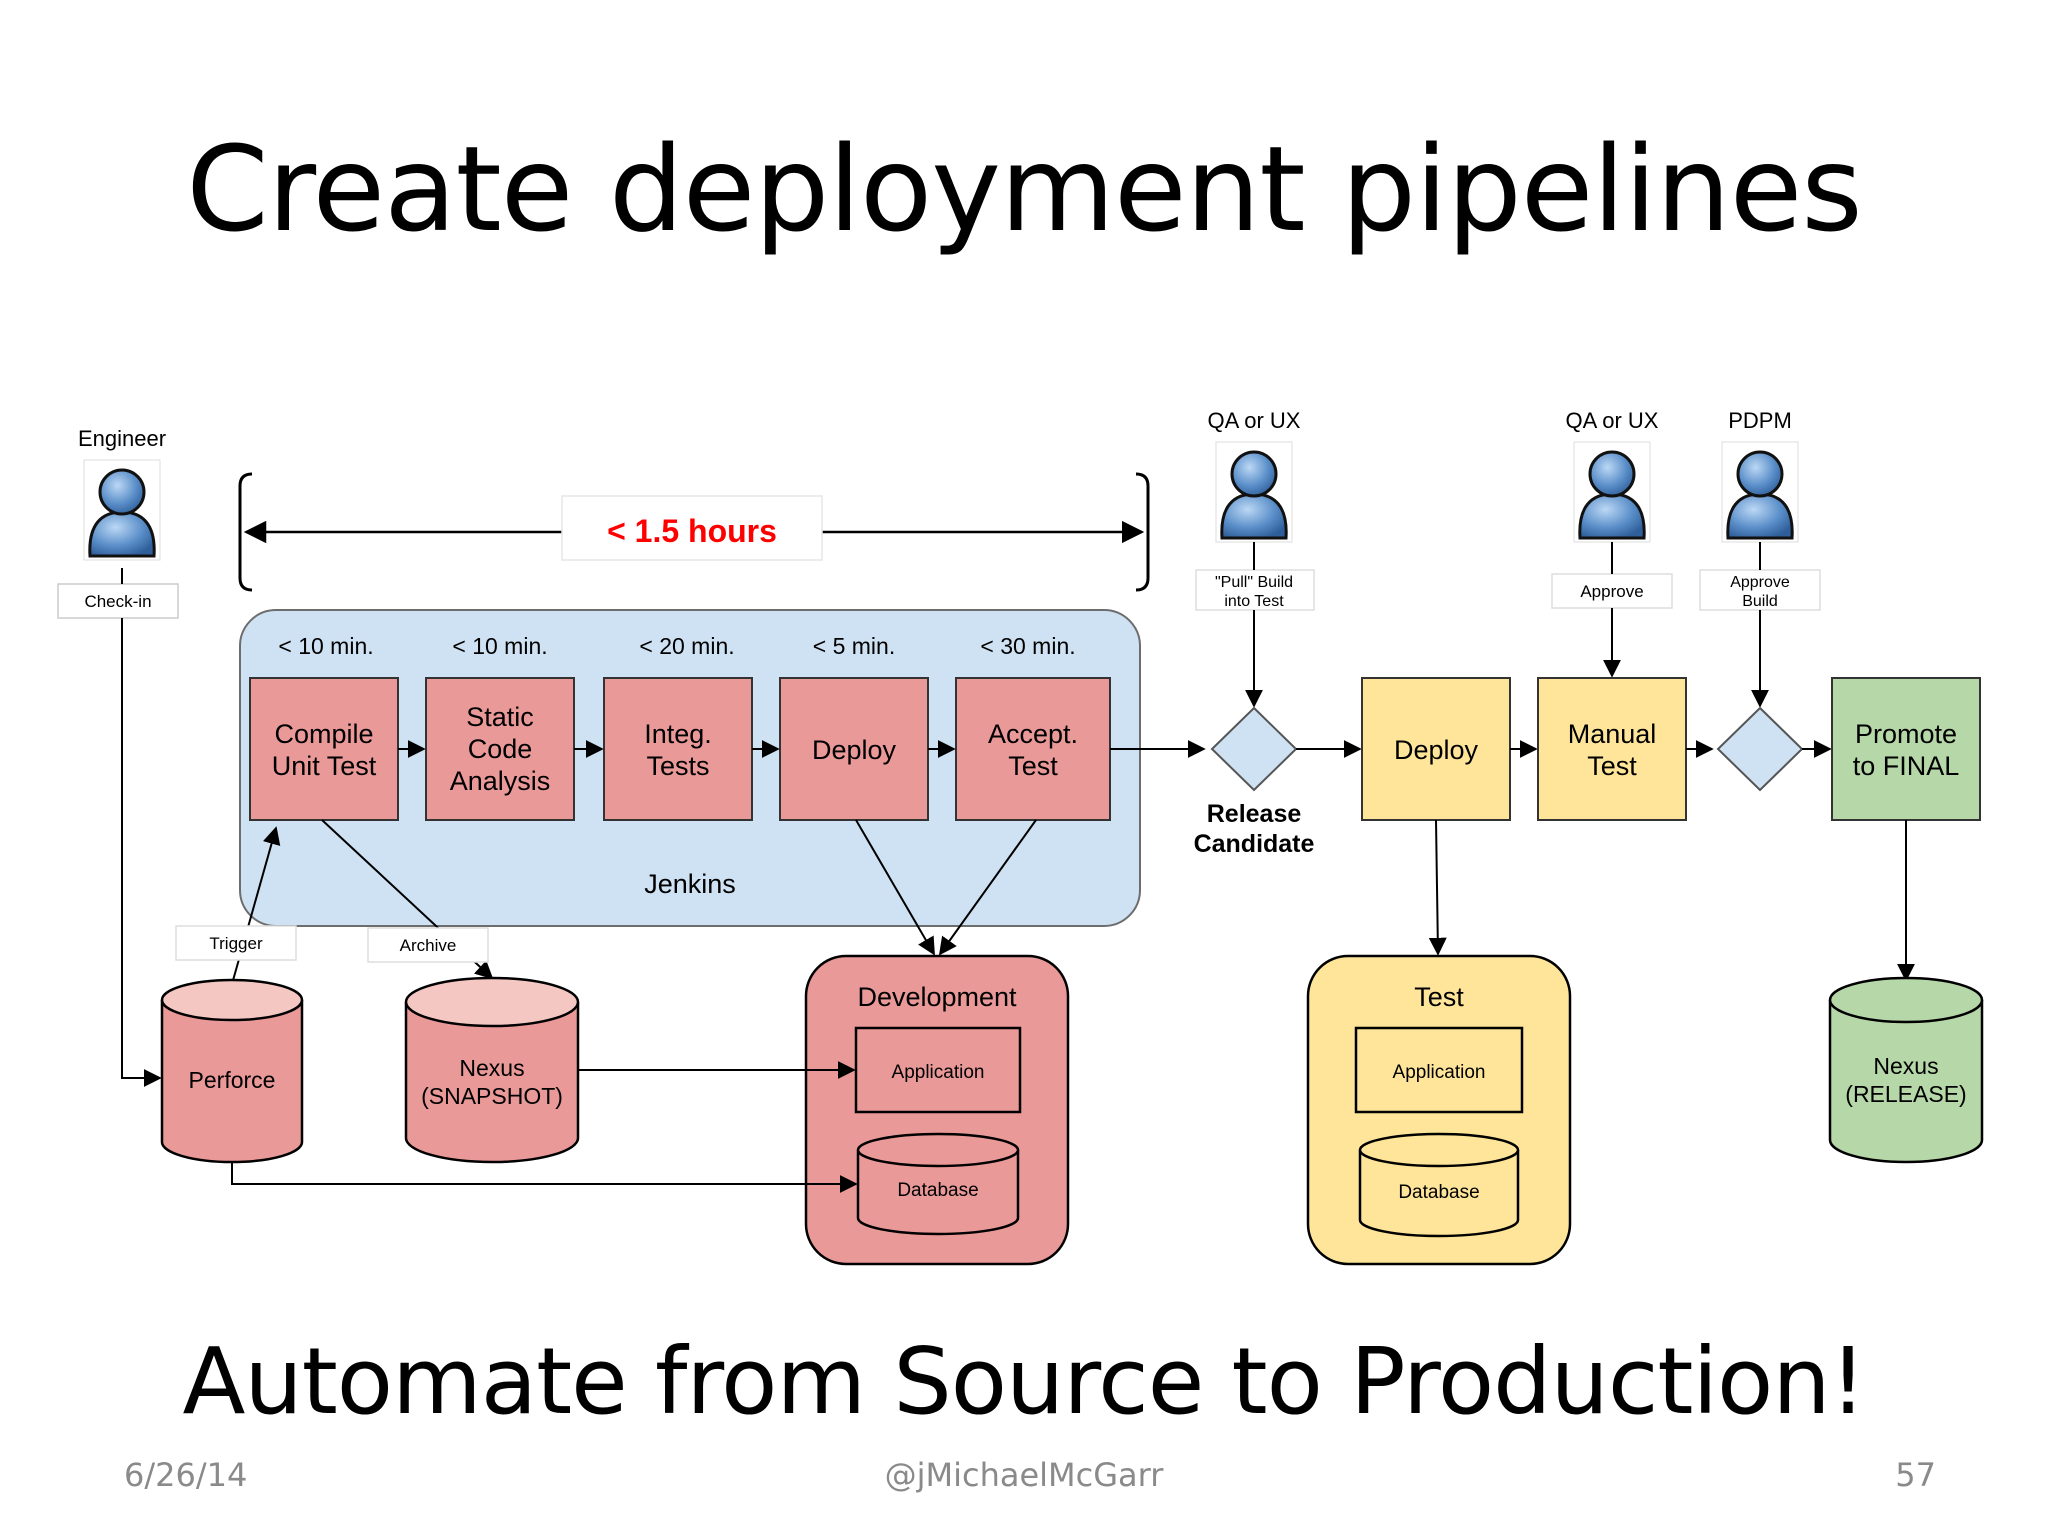 The width and height of the screenshot is (2048, 1536). What do you see at coordinates (1254, 582) in the screenshot?
I see `pull-build-line1: "Pull" Build` at bounding box center [1254, 582].